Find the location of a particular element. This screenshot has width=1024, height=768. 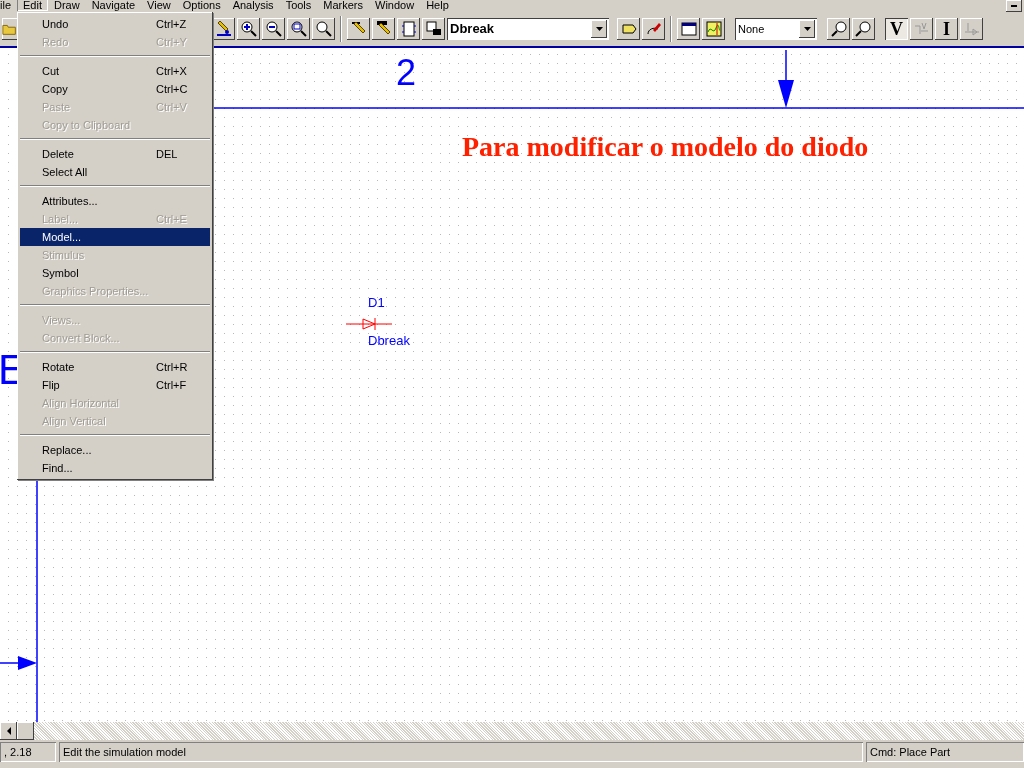

zoom-out-icon is located at coordinates (273, 29).